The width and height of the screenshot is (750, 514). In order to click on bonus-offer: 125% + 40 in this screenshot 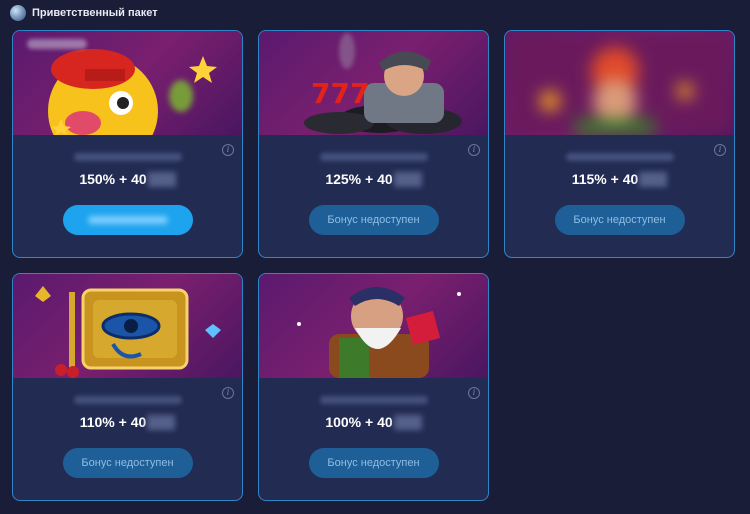, I will do `click(373, 179)`.